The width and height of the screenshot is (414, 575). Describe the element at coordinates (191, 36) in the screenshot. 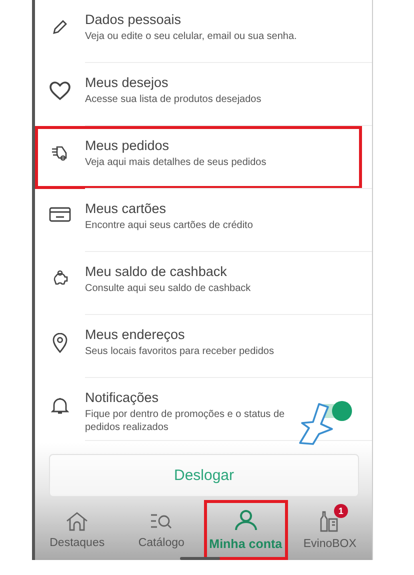

I see `menu-item-description: Veja ou edite o seu celular, email ou sua senha.` at that location.